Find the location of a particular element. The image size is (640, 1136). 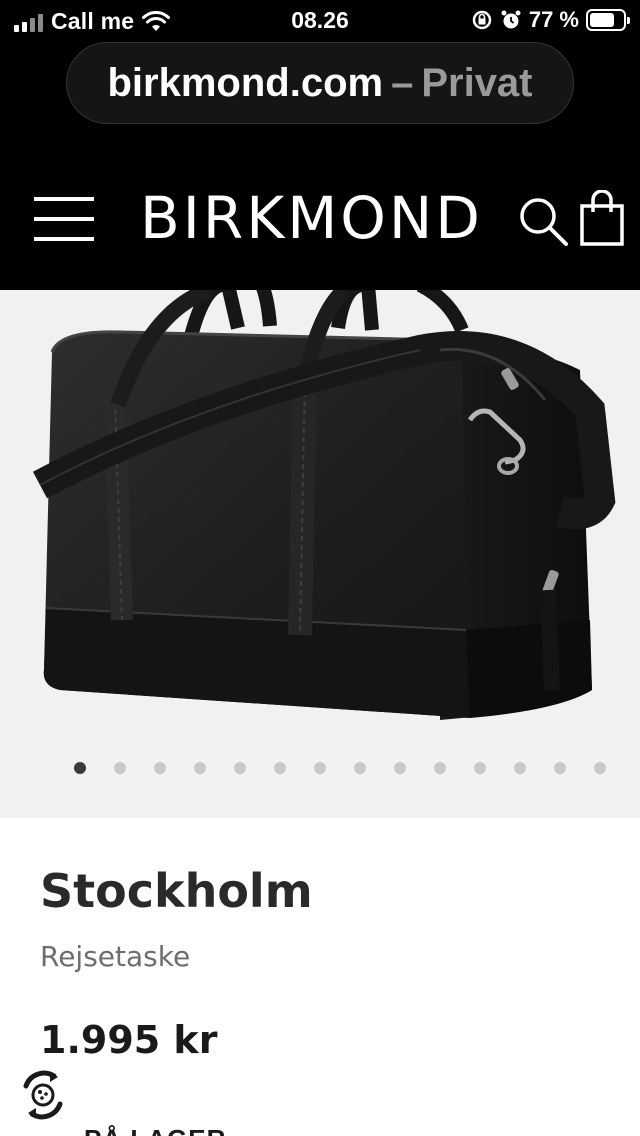

gallery-pagination is located at coordinates (320, 768).